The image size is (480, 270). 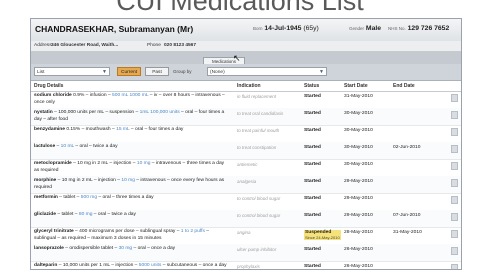 I want to click on indication: antiemetic, so click(x=247, y=164).